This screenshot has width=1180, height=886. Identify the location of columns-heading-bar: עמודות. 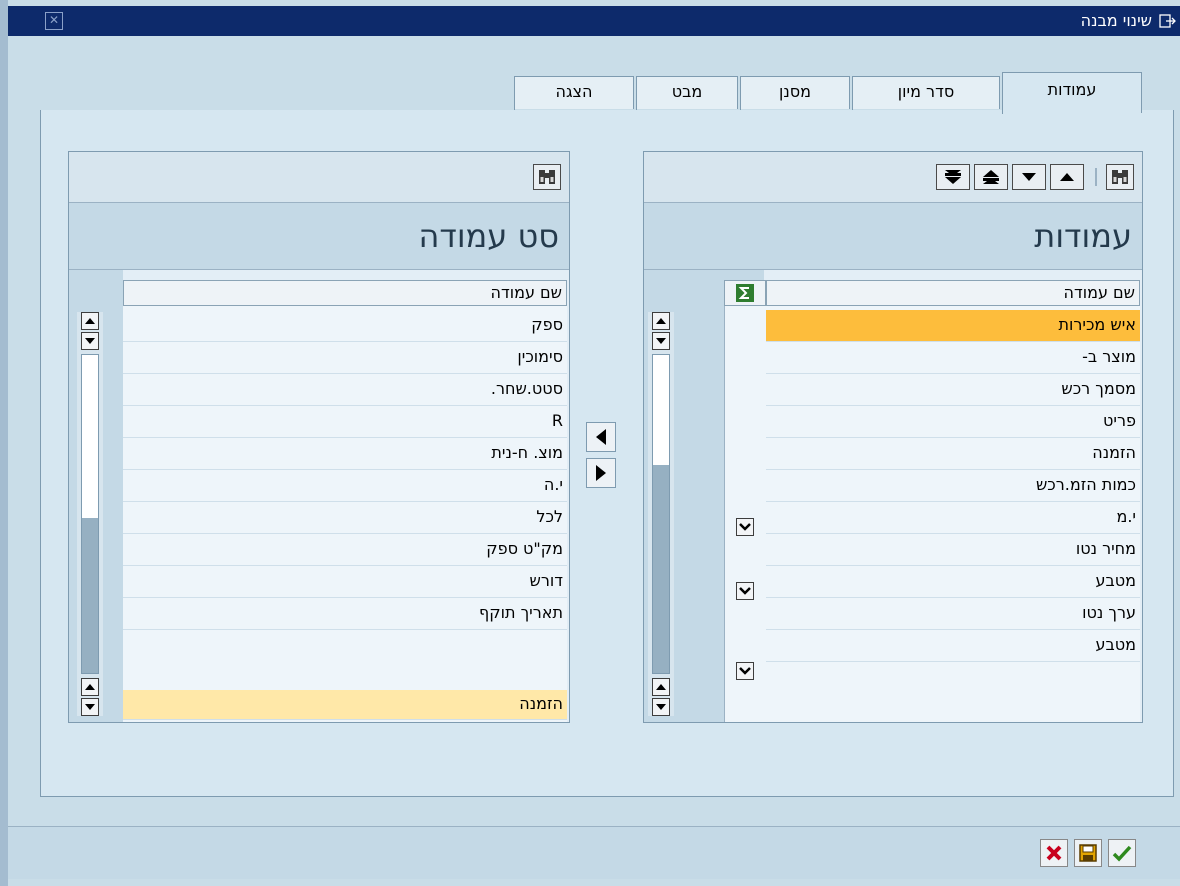
(893, 236).